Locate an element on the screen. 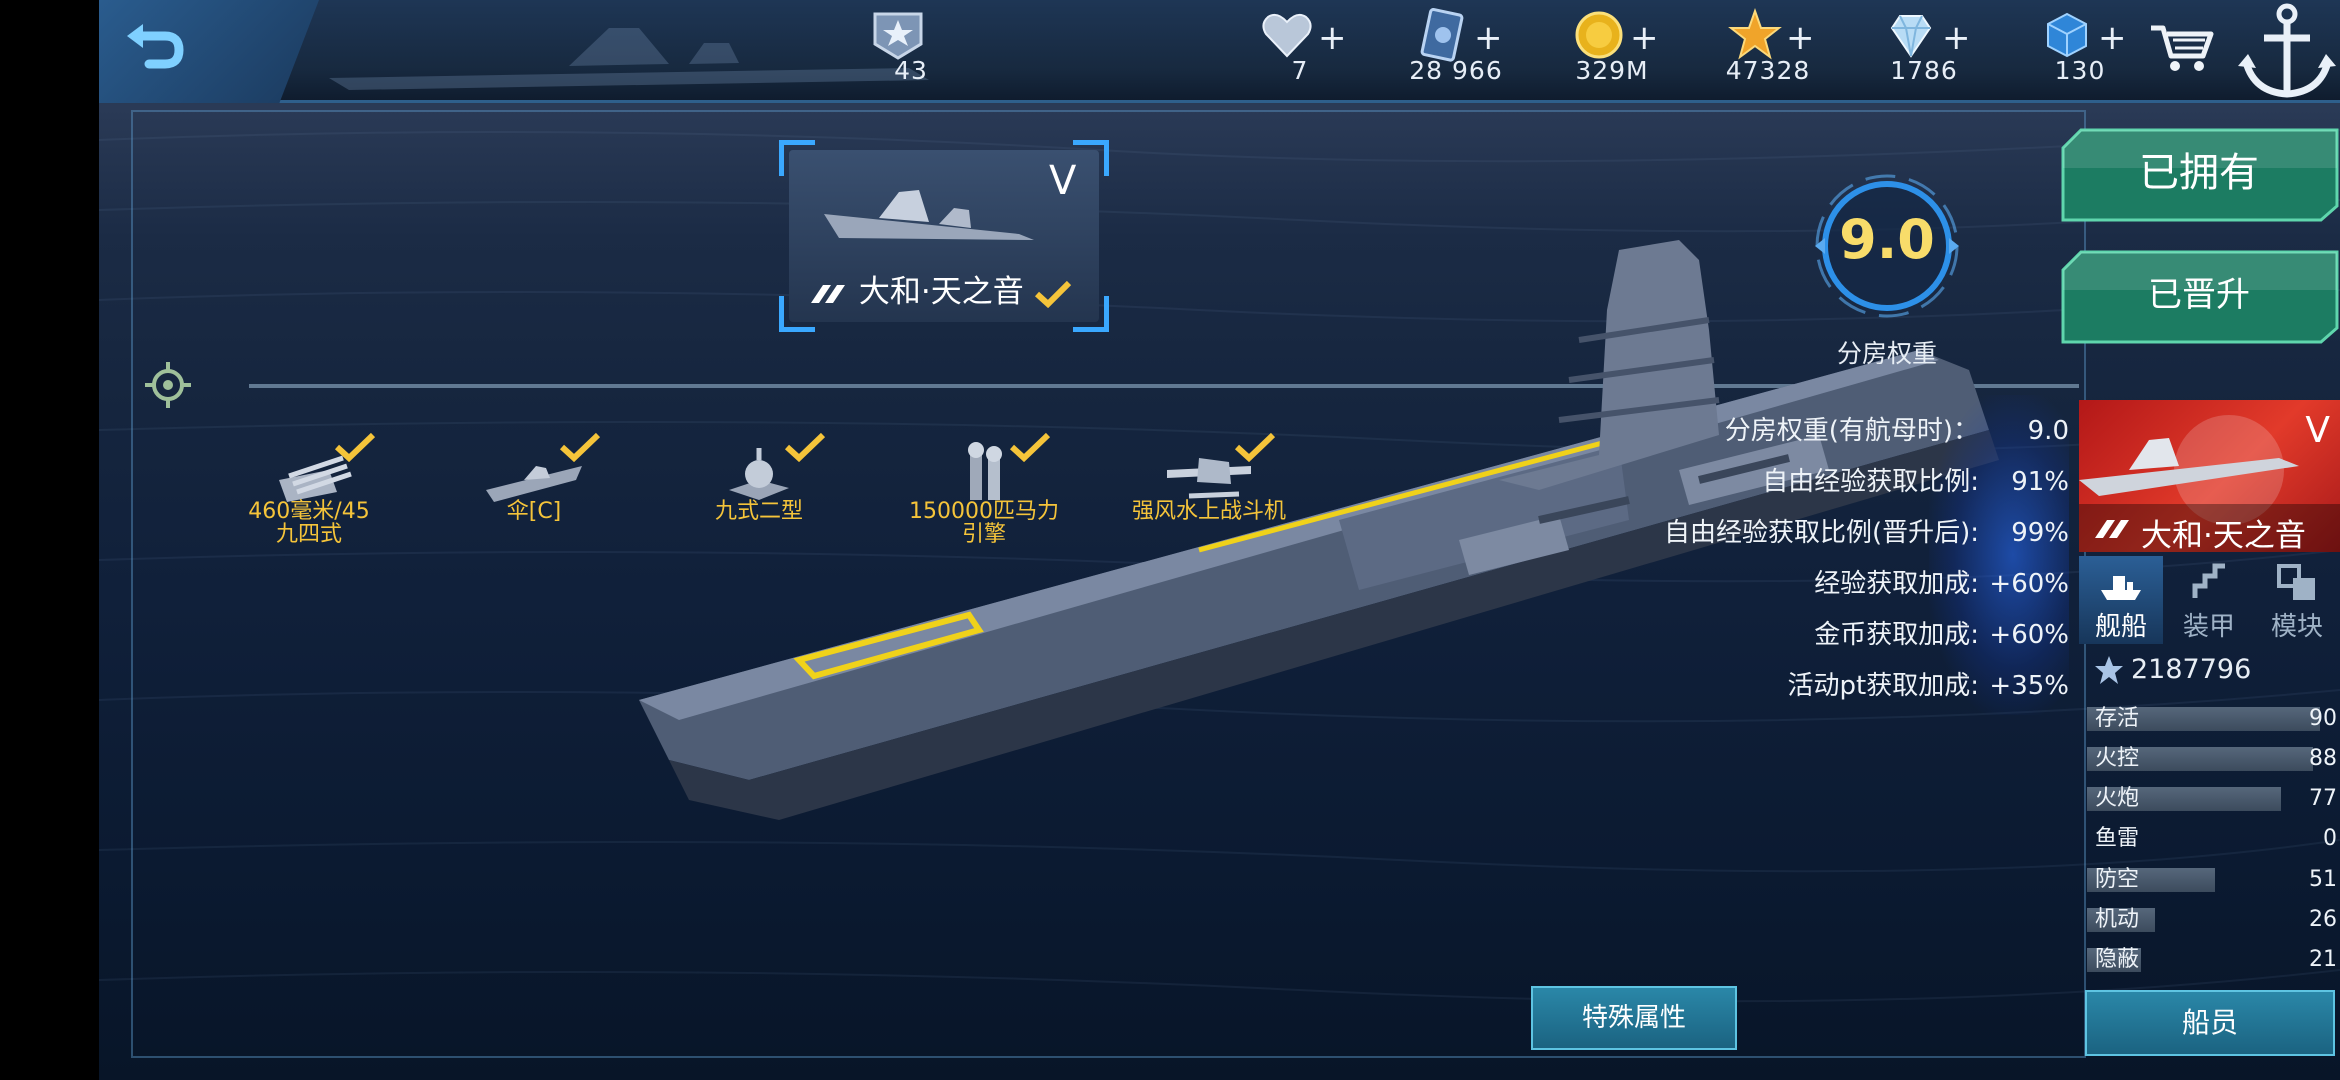 The width and height of the screenshot is (2340, 1080). resource-value: 1786 is located at coordinates (1924, 70).